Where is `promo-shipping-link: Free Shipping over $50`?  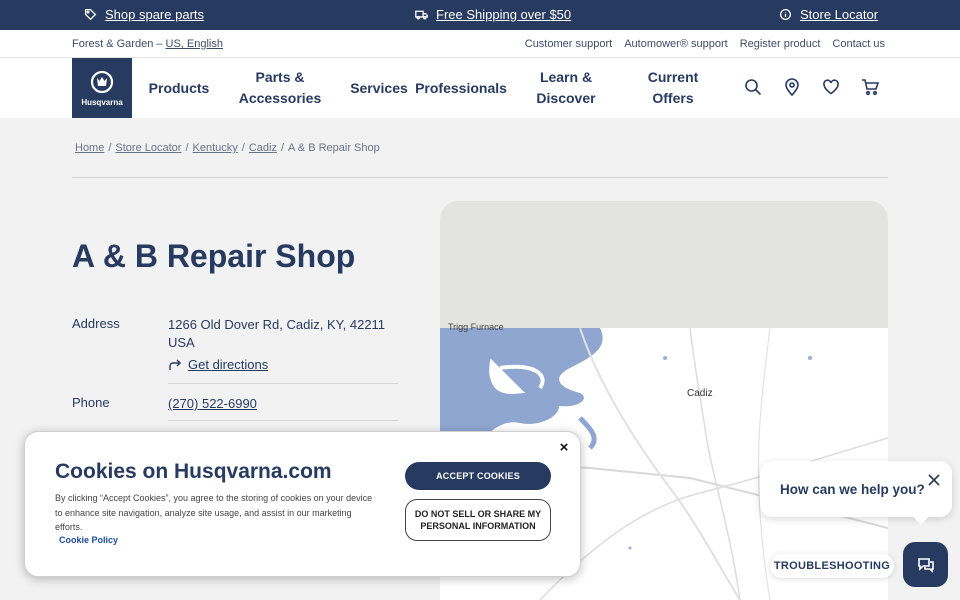 promo-shipping-link: Free Shipping over $50 is located at coordinates (493, 14).